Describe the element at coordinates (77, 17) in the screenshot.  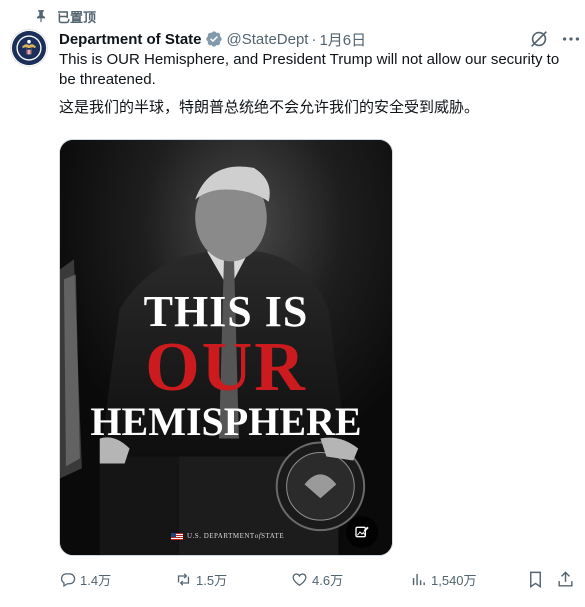
I see `pinned-label: 已置顶` at that location.